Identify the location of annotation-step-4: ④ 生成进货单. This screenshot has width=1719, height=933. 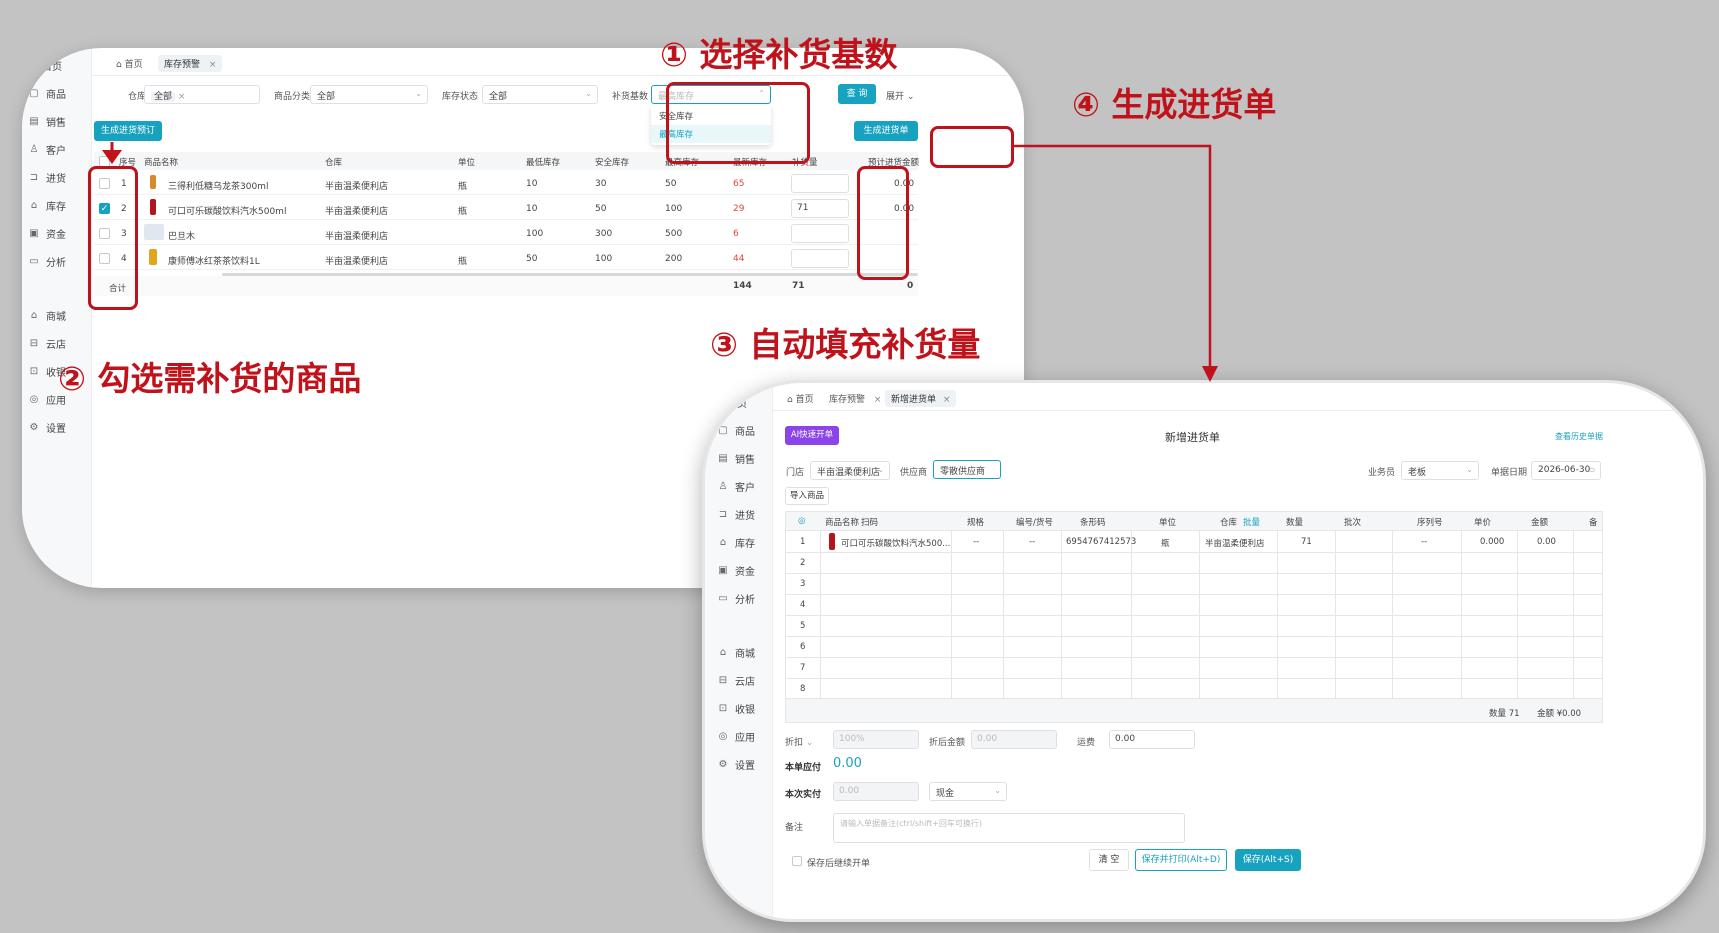
(1174, 104).